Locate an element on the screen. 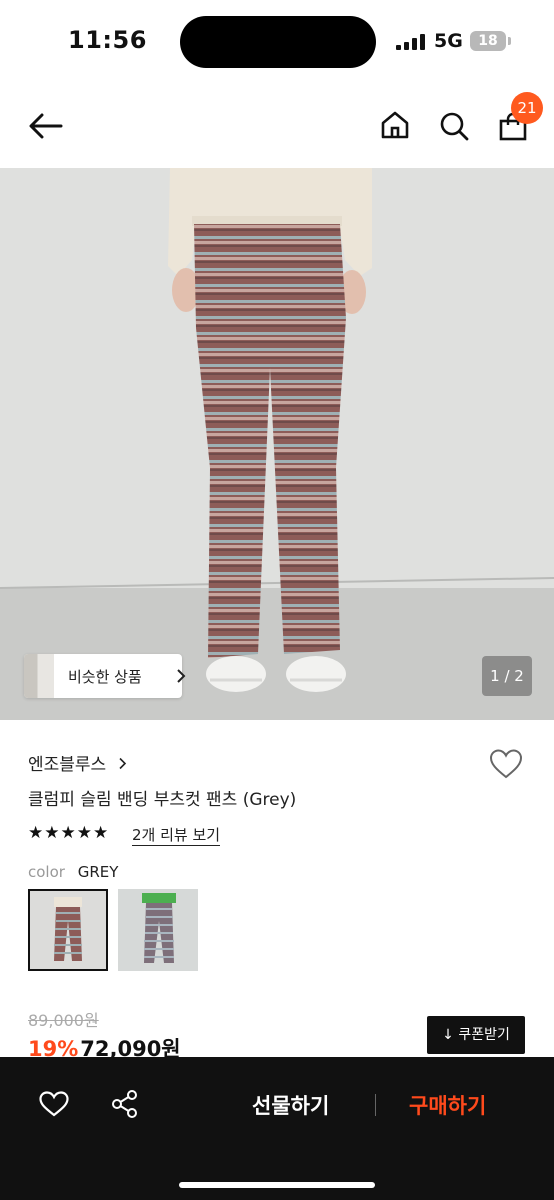 The image size is (554, 1200). dynamic-island is located at coordinates (278, 42).